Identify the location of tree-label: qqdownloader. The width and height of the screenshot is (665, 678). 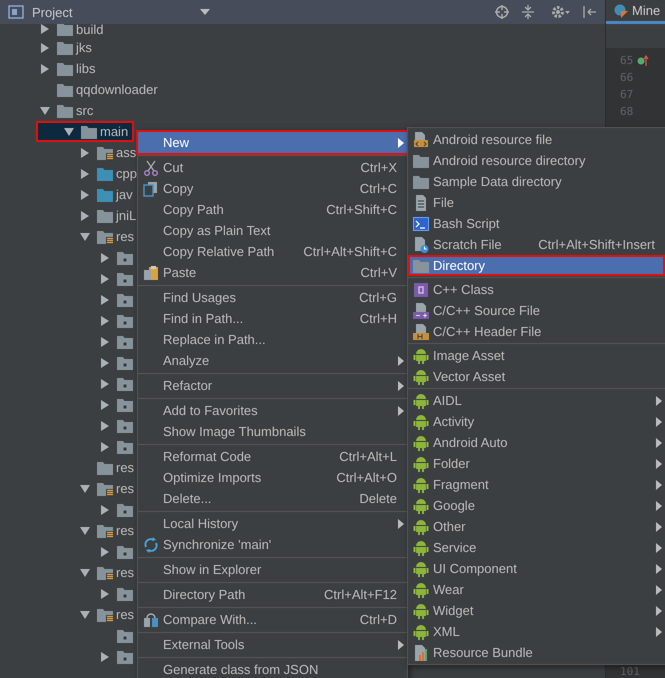
(117, 89).